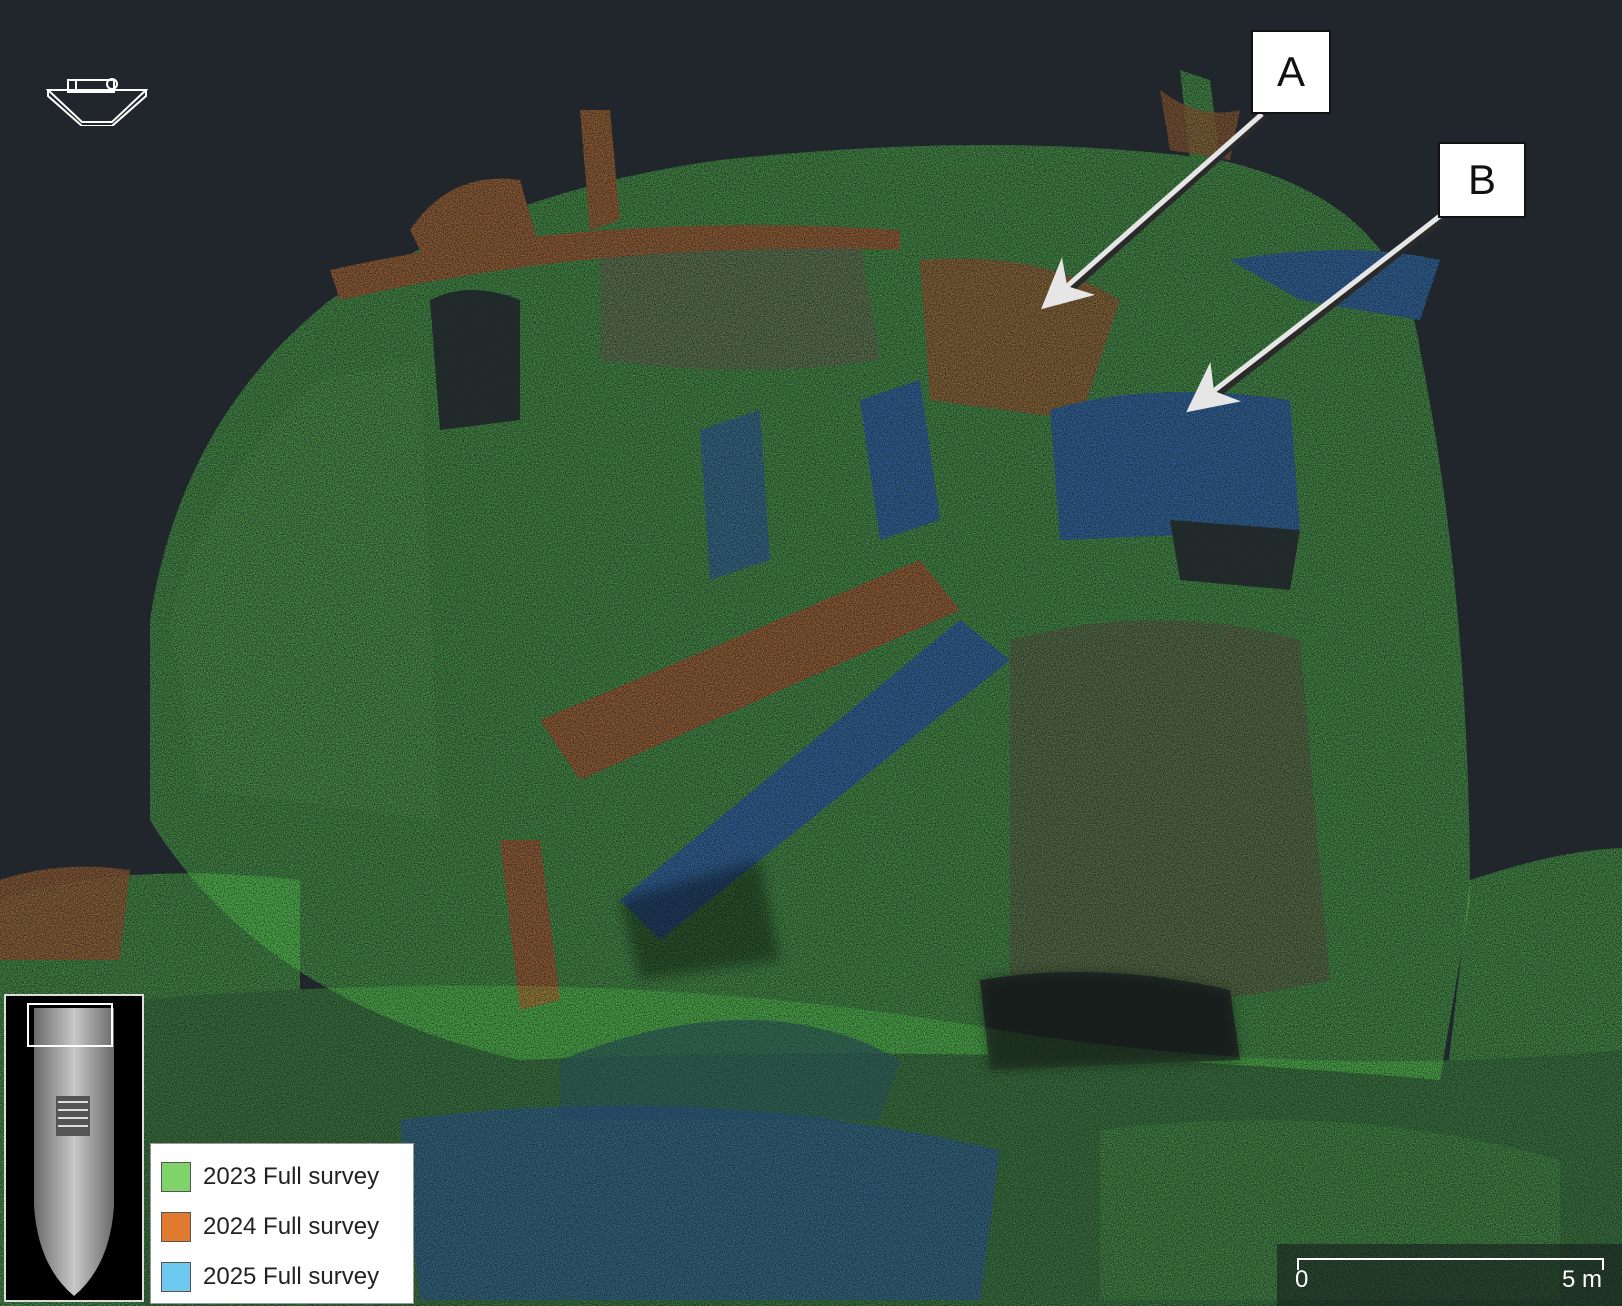 Image resolution: width=1622 pixels, height=1306 pixels. What do you see at coordinates (176, 1227) in the screenshot?
I see `legend-swatch-2024` at bounding box center [176, 1227].